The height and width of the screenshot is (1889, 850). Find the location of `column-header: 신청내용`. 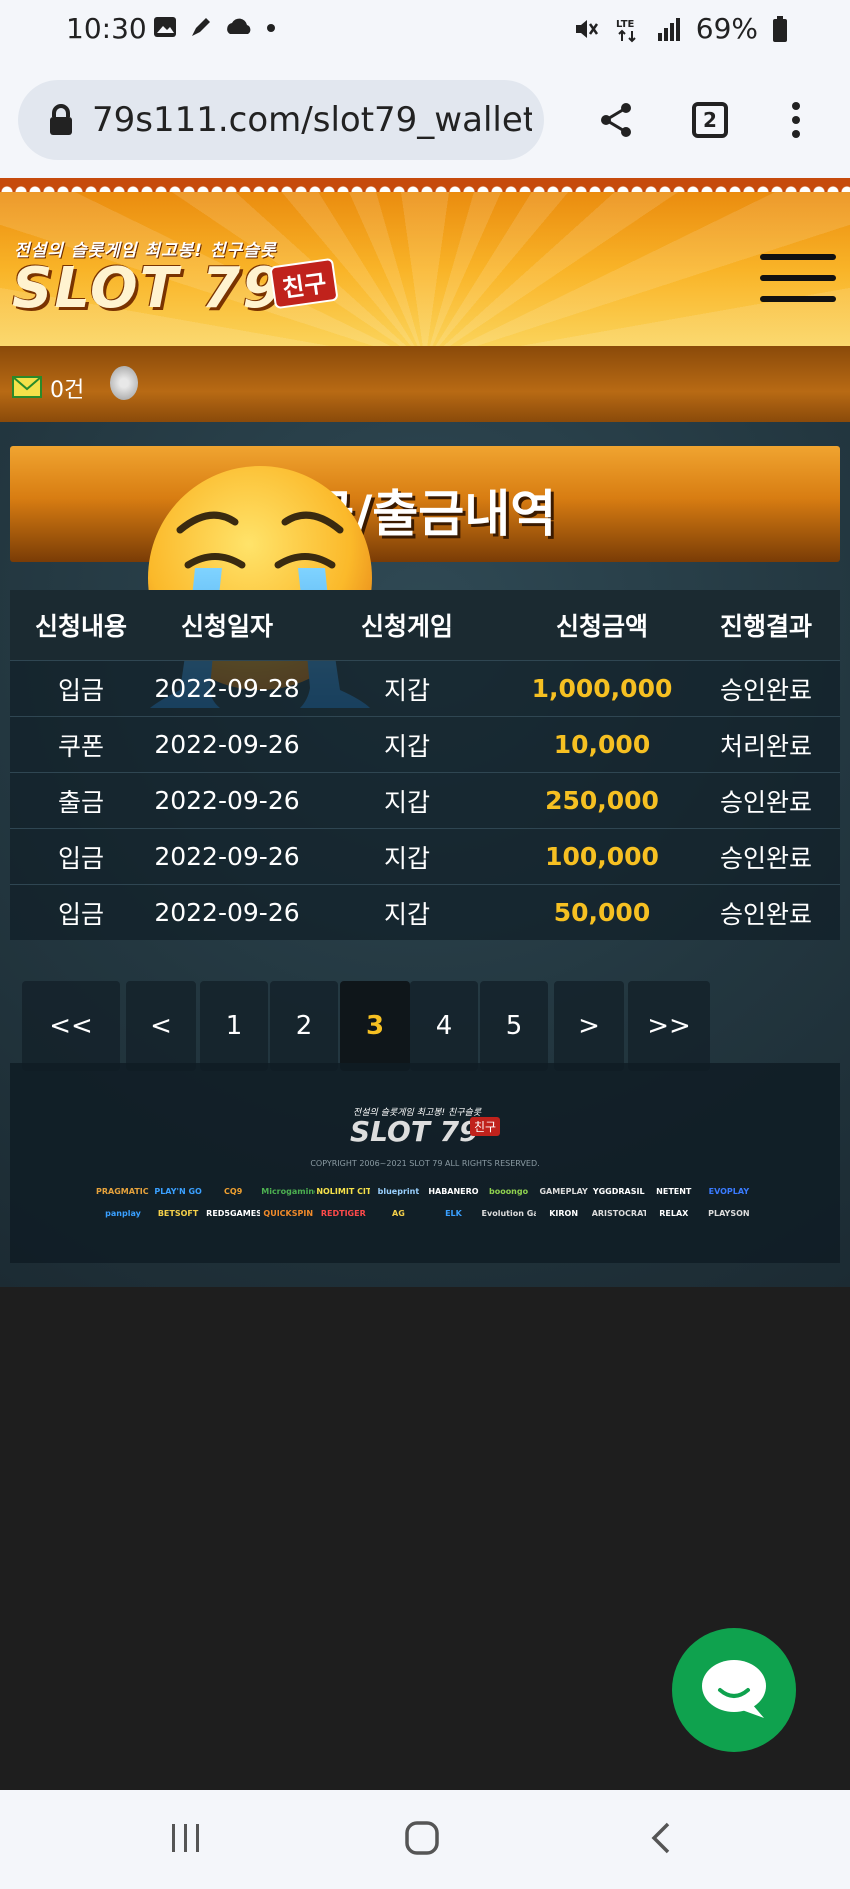

column-header: 신청내용 is located at coordinates (80, 626).